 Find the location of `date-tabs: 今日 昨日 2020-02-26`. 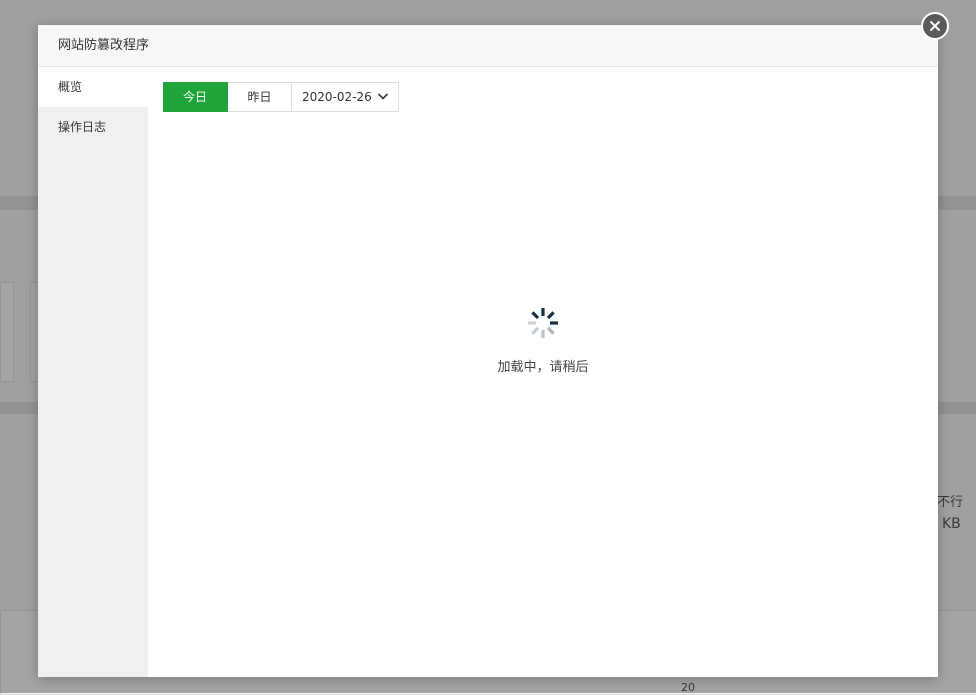

date-tabs: 今日 昨日 2020-02-26 is located at coordinates (281, 97).